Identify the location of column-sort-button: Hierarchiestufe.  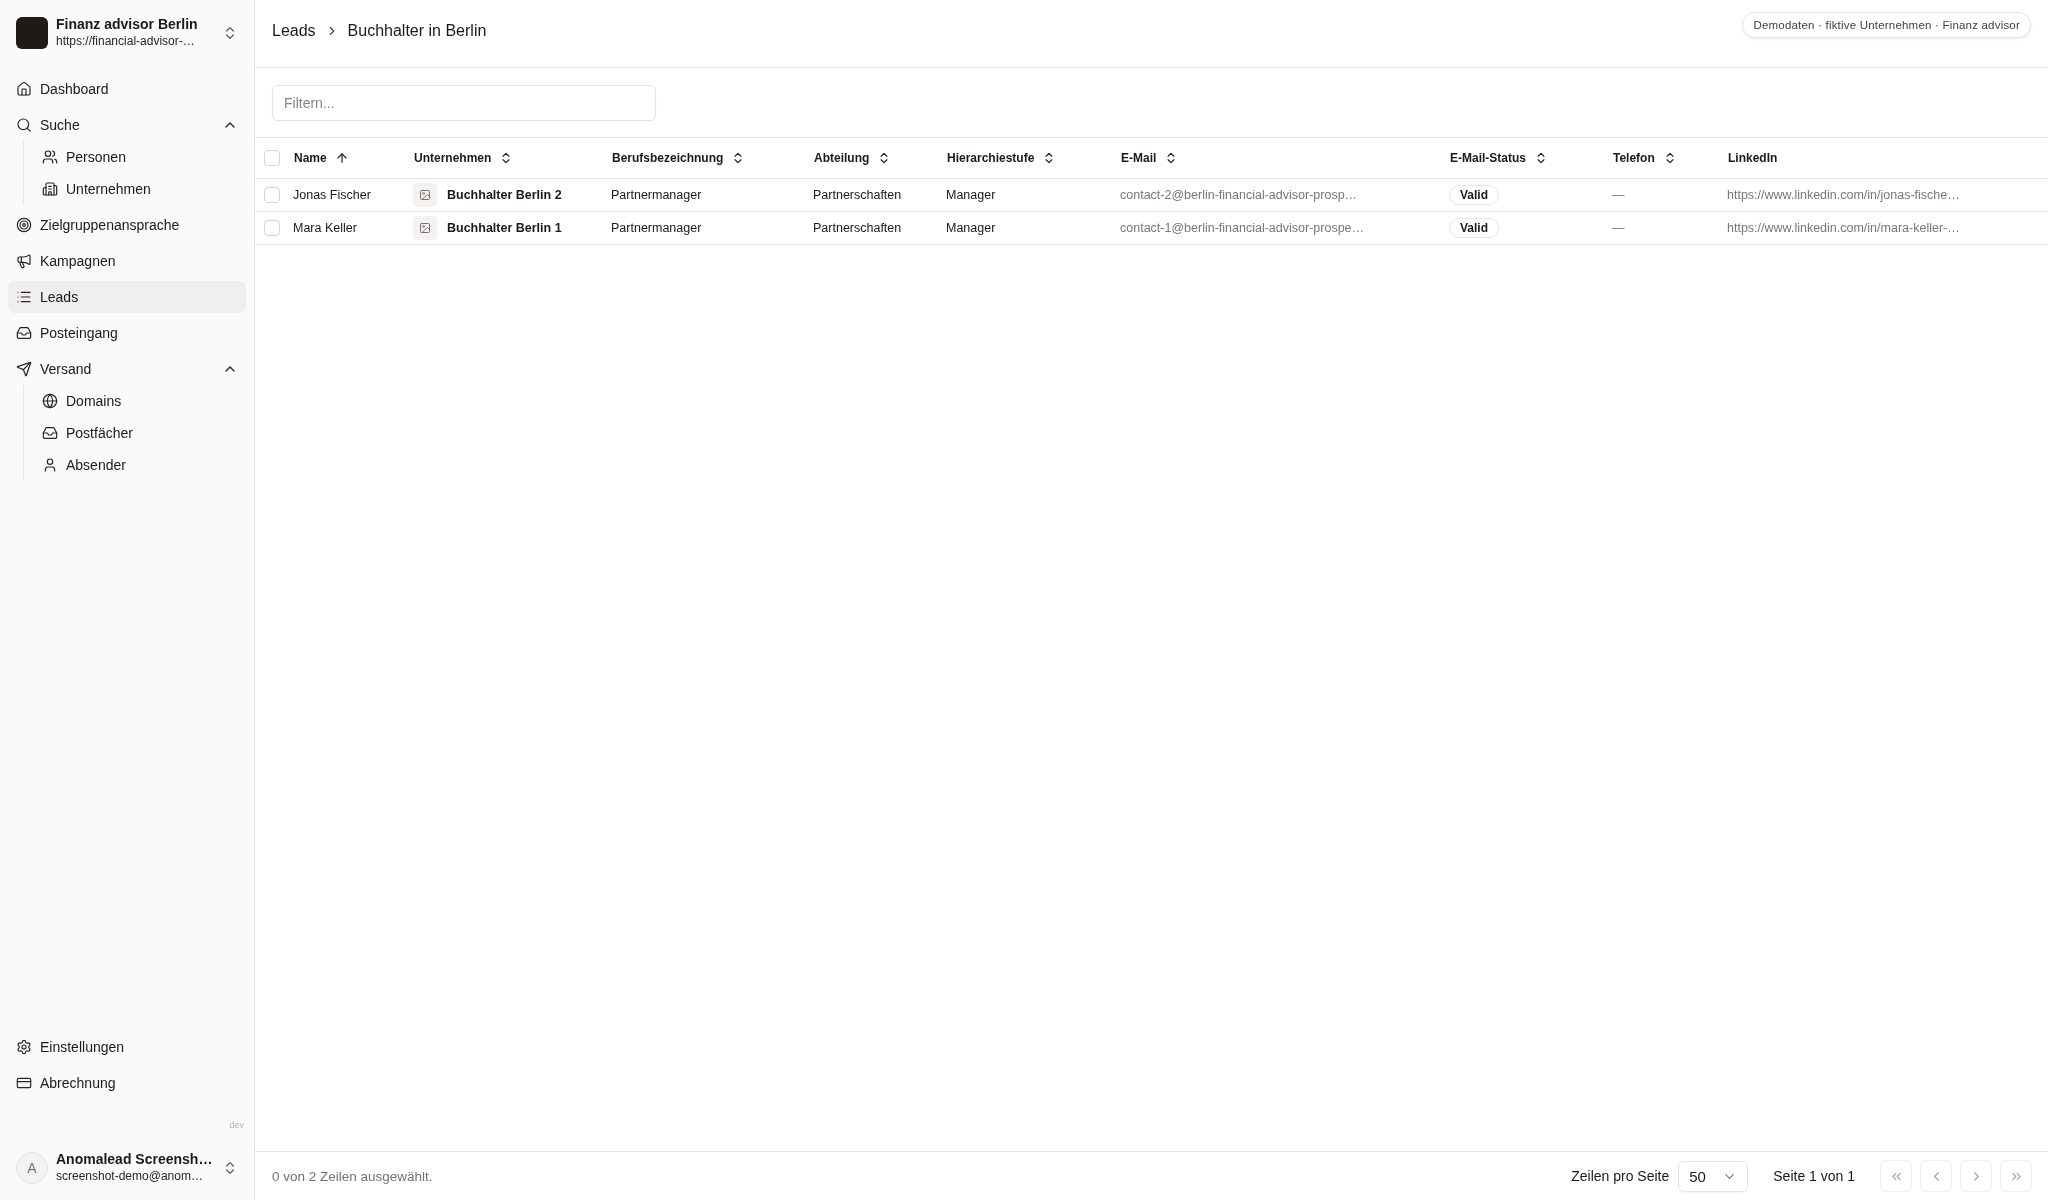
(1002, 158).